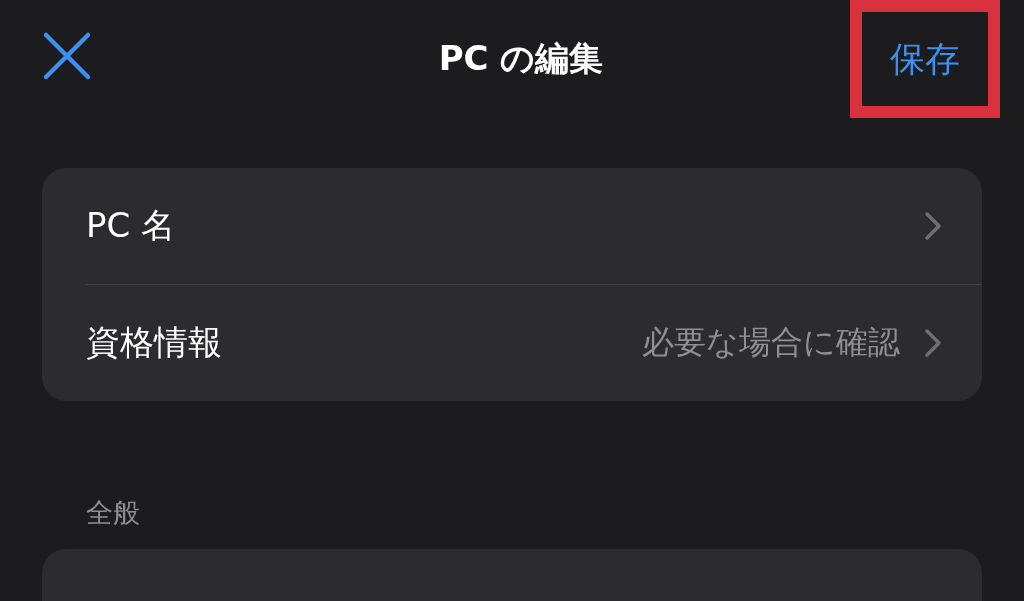  What do you see at coordinates (131, 225) in the screenshot?
I see `setting-label: PC 名` at bounding box center [131, 225].